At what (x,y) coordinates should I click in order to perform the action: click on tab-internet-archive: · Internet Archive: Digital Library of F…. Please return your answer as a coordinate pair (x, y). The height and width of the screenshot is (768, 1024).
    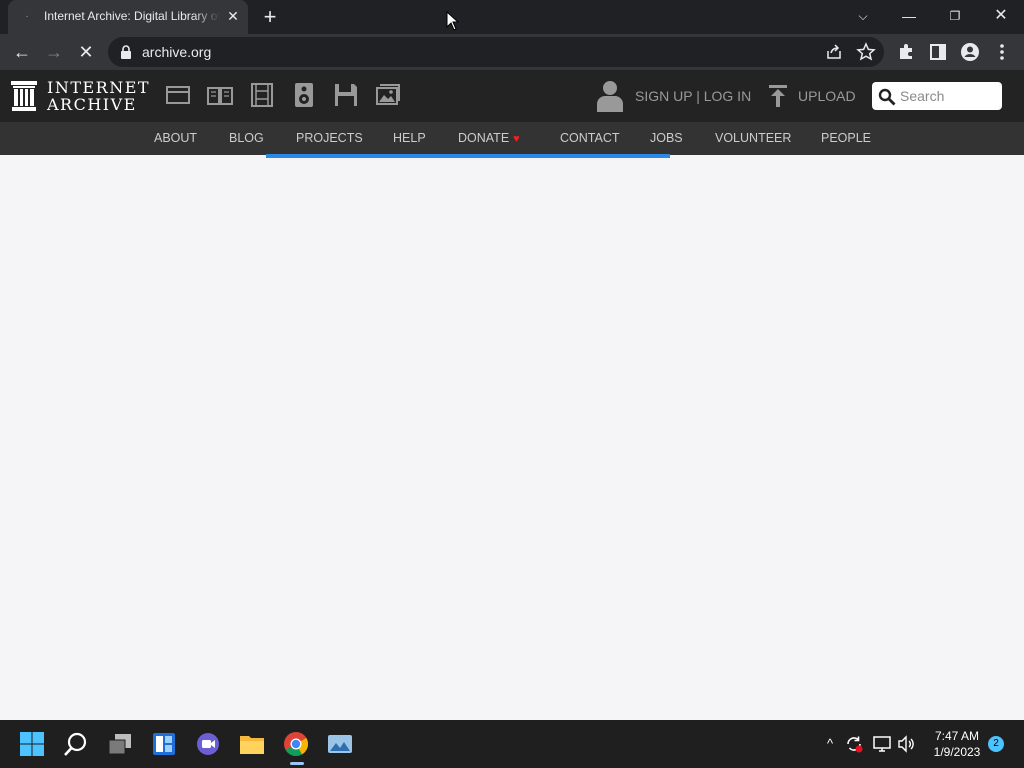
    Looking at the image, I should click on (128, 17).